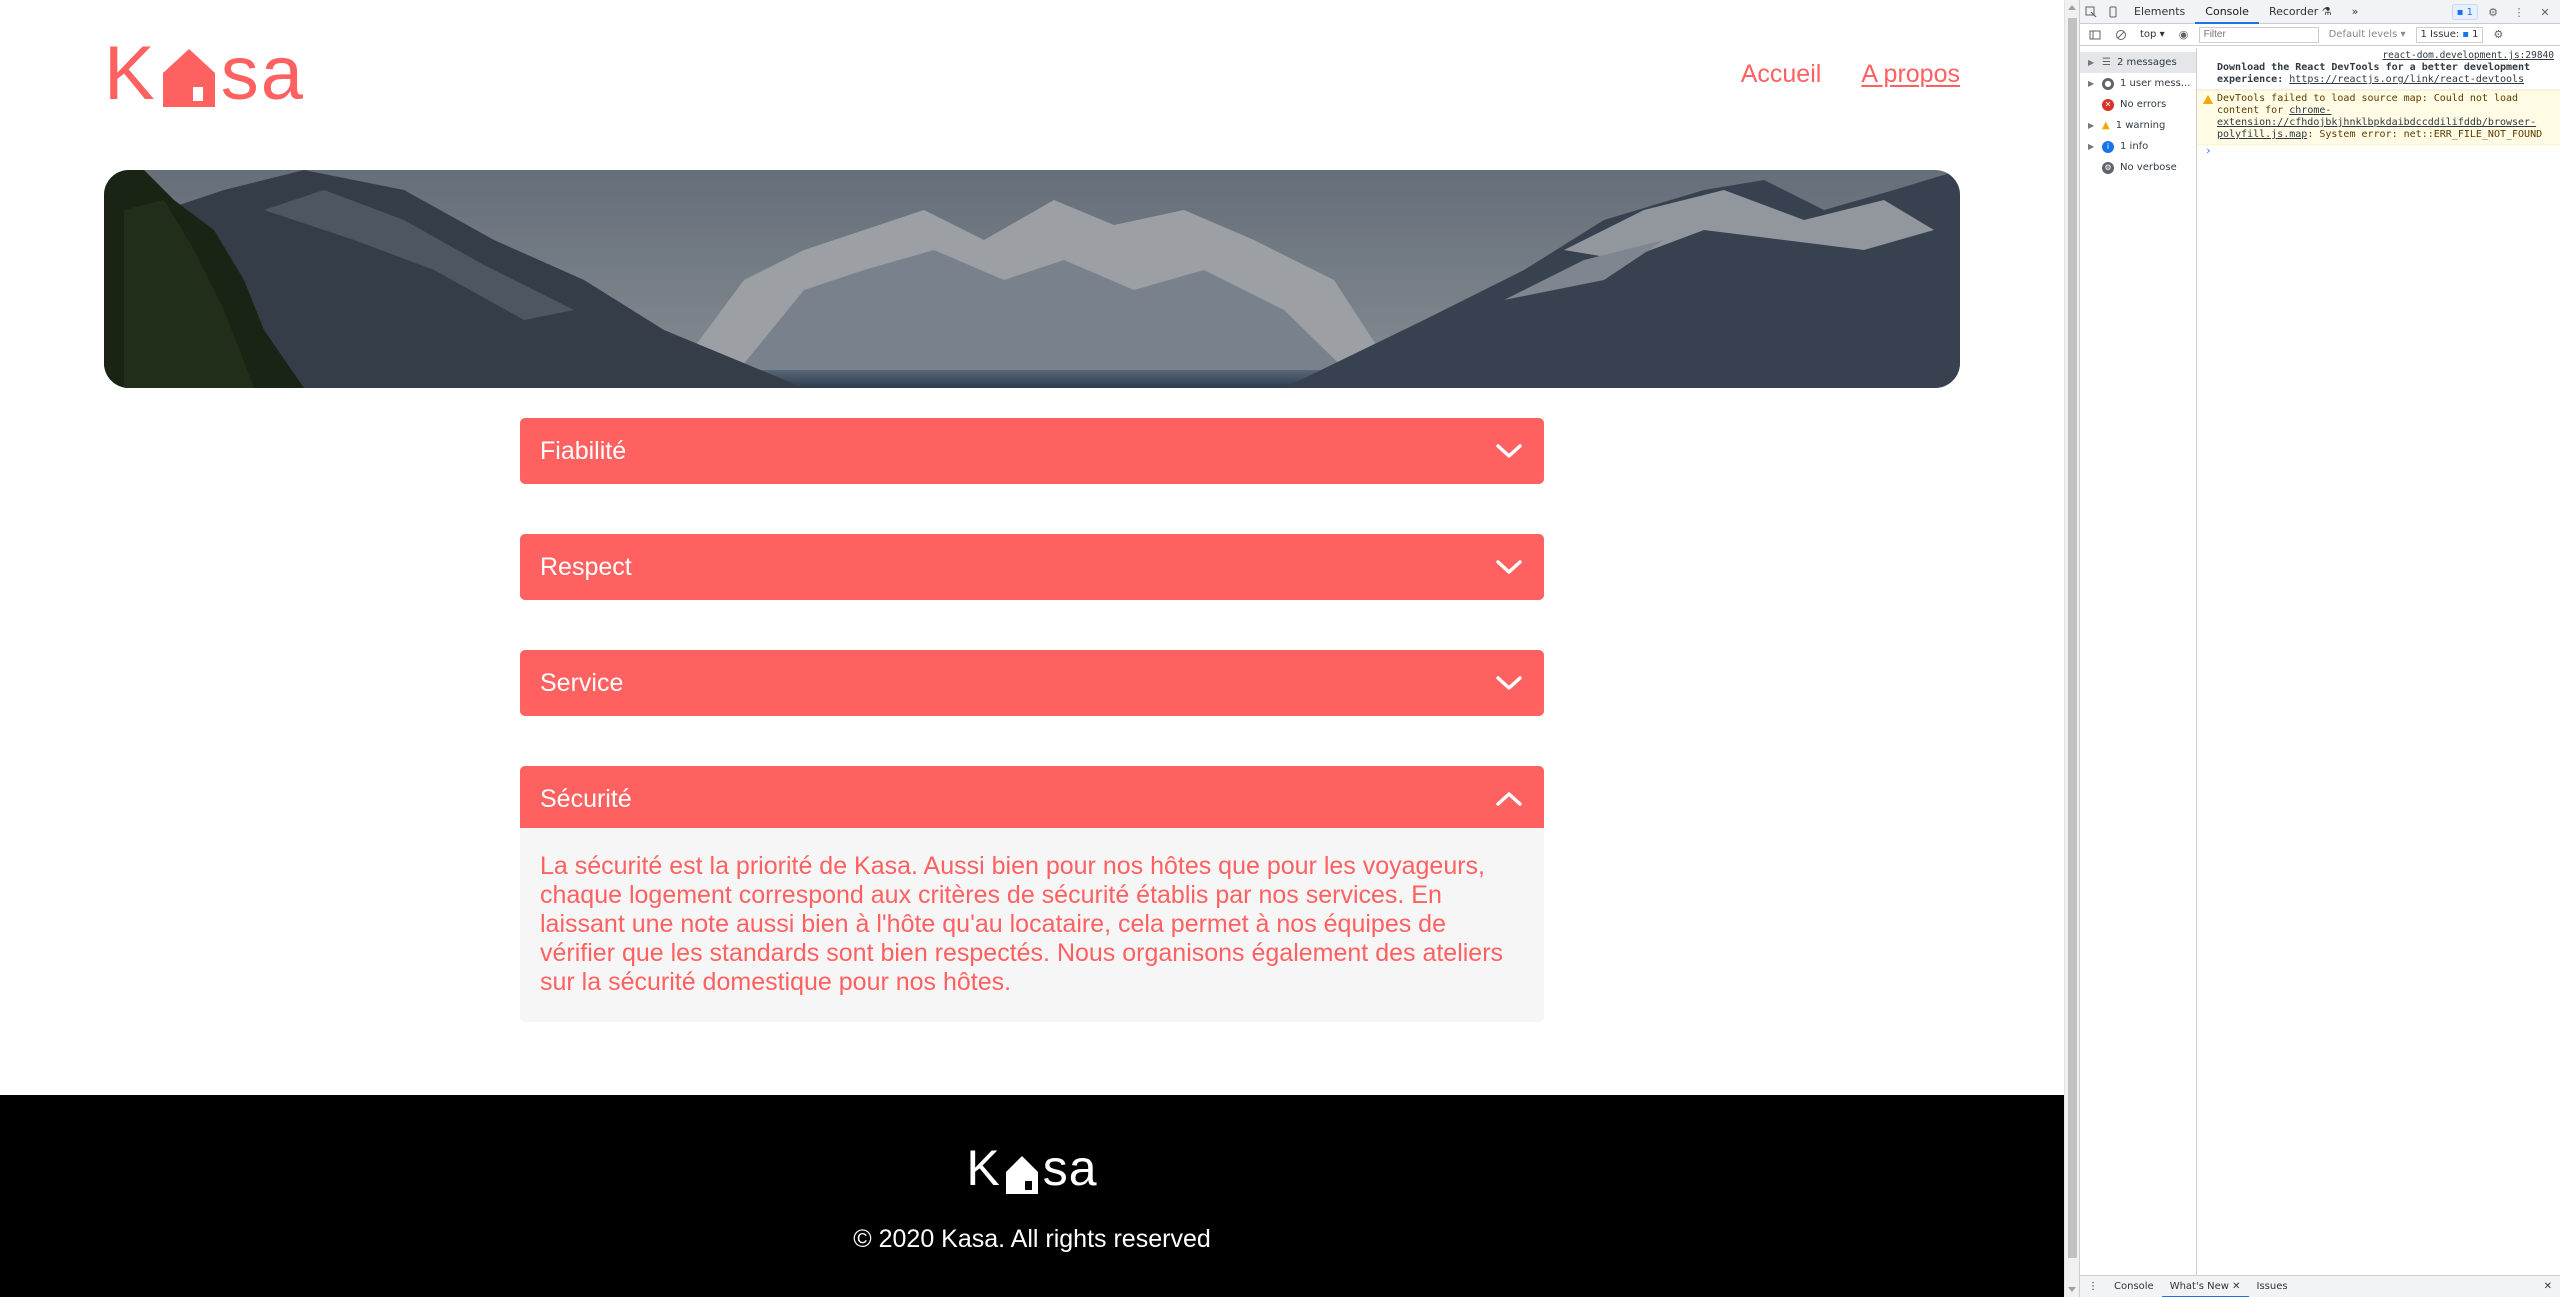 This screenshot has height=1297, width=2560. Describe the element at coordinates (2320, 35) in the screenshot. I see `console-toolbar: top ▾ ◉ Default levels ▾ 1 Issue: ▪ 1 ⚙` at that location.